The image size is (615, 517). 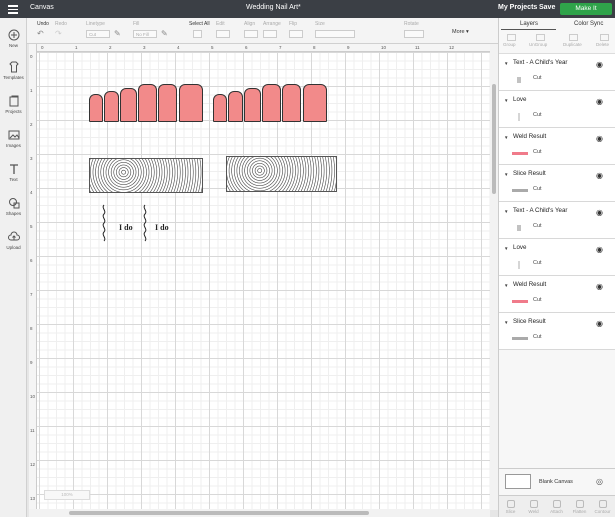 I want to click on weld-button: Weld, so click(x=533, y=507).